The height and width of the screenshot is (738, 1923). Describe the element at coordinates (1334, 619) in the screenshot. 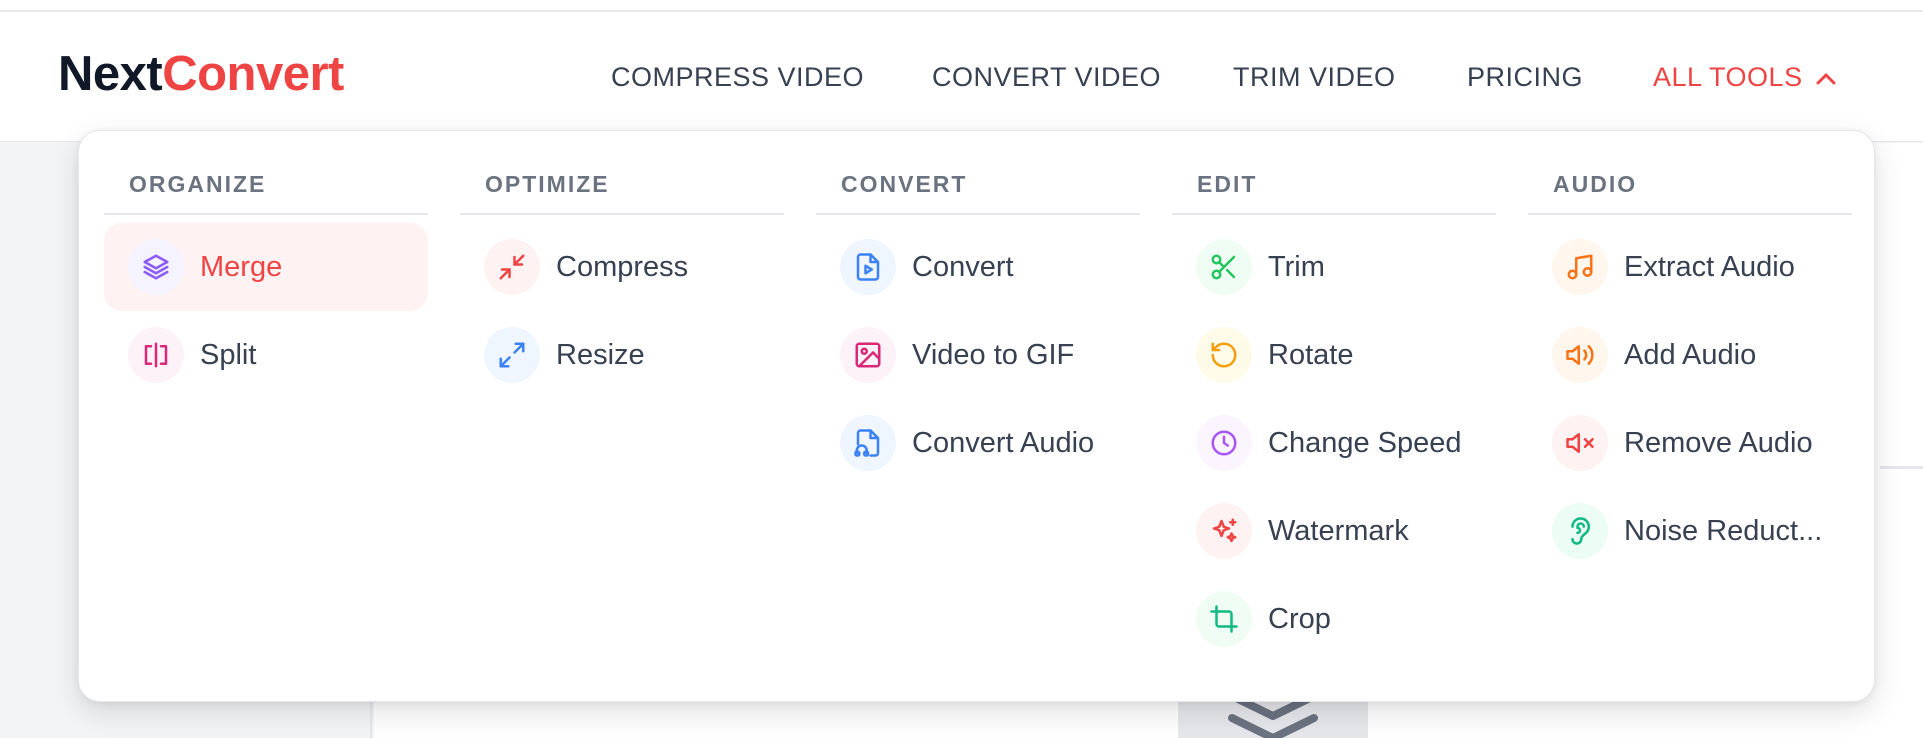

I see `menu-item-crop: Crop` at that location.